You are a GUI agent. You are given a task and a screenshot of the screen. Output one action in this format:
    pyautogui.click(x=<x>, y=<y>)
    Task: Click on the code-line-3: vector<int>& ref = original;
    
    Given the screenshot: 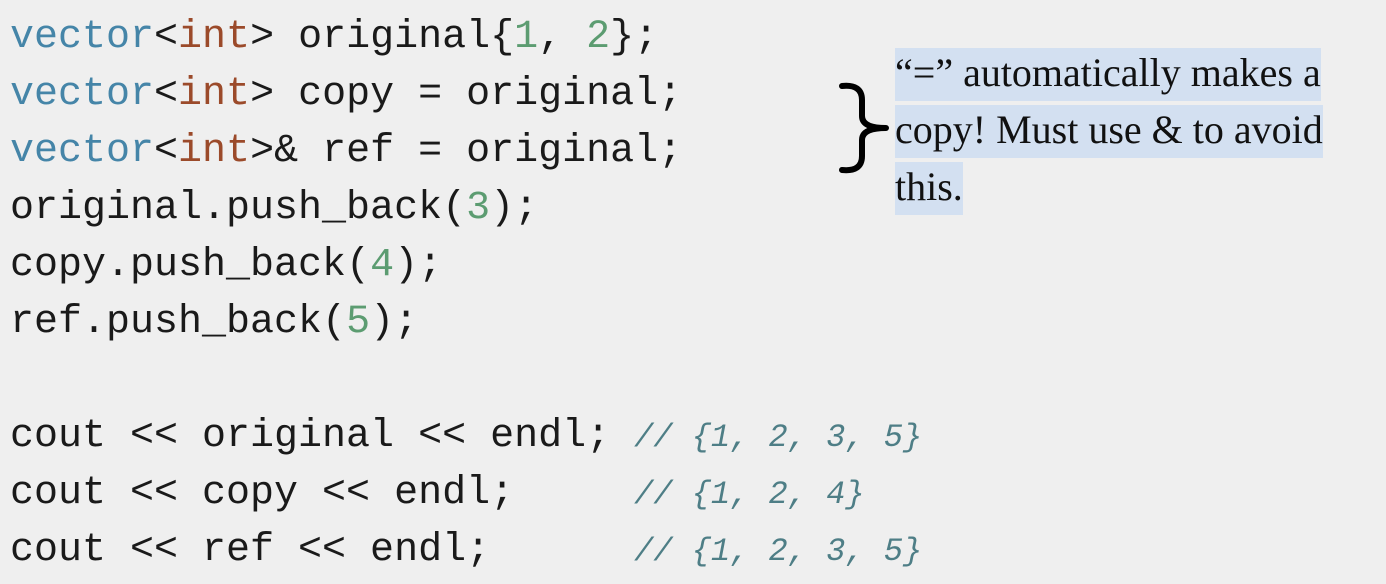 What is the action you would take?
    pyautogui.click(x=346, y=152)
    